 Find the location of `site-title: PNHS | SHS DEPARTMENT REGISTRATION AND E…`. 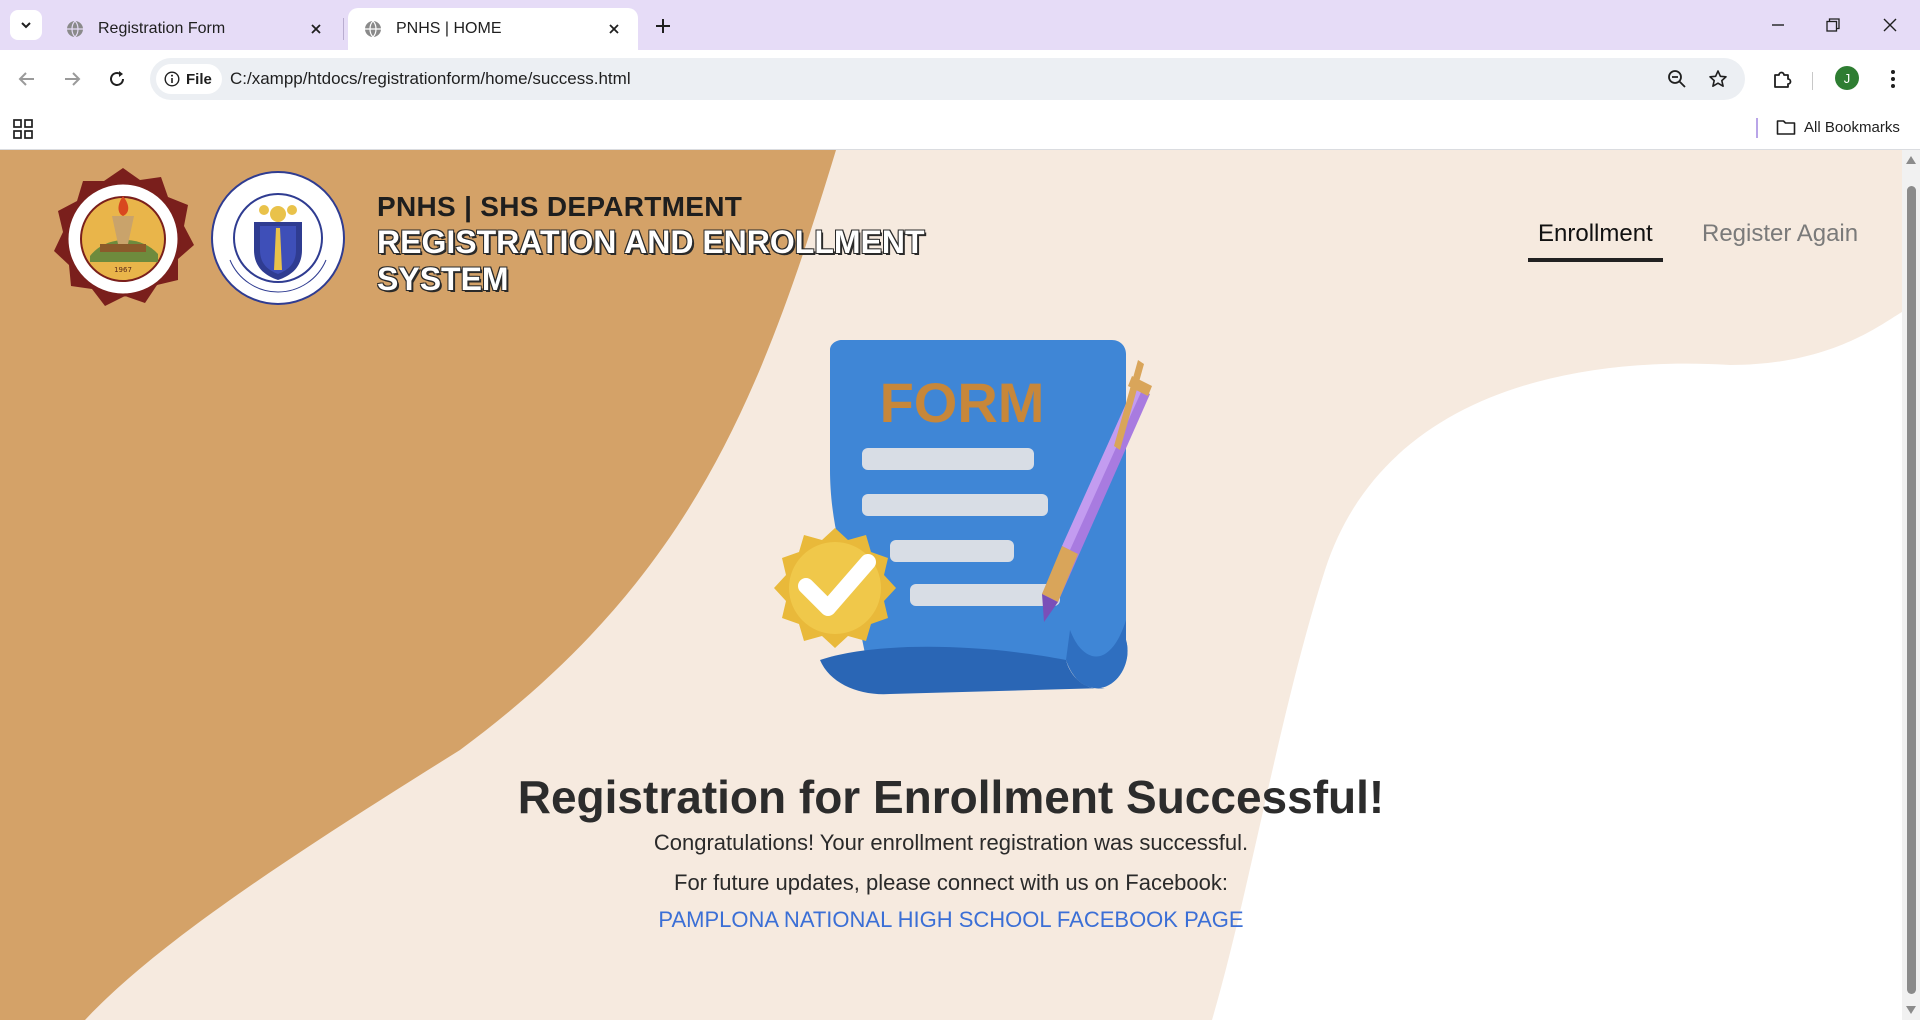

site-title: PNHS | SHS DEPARTMENT REGISTRATION AND E… is located at coordinates (657, 244).